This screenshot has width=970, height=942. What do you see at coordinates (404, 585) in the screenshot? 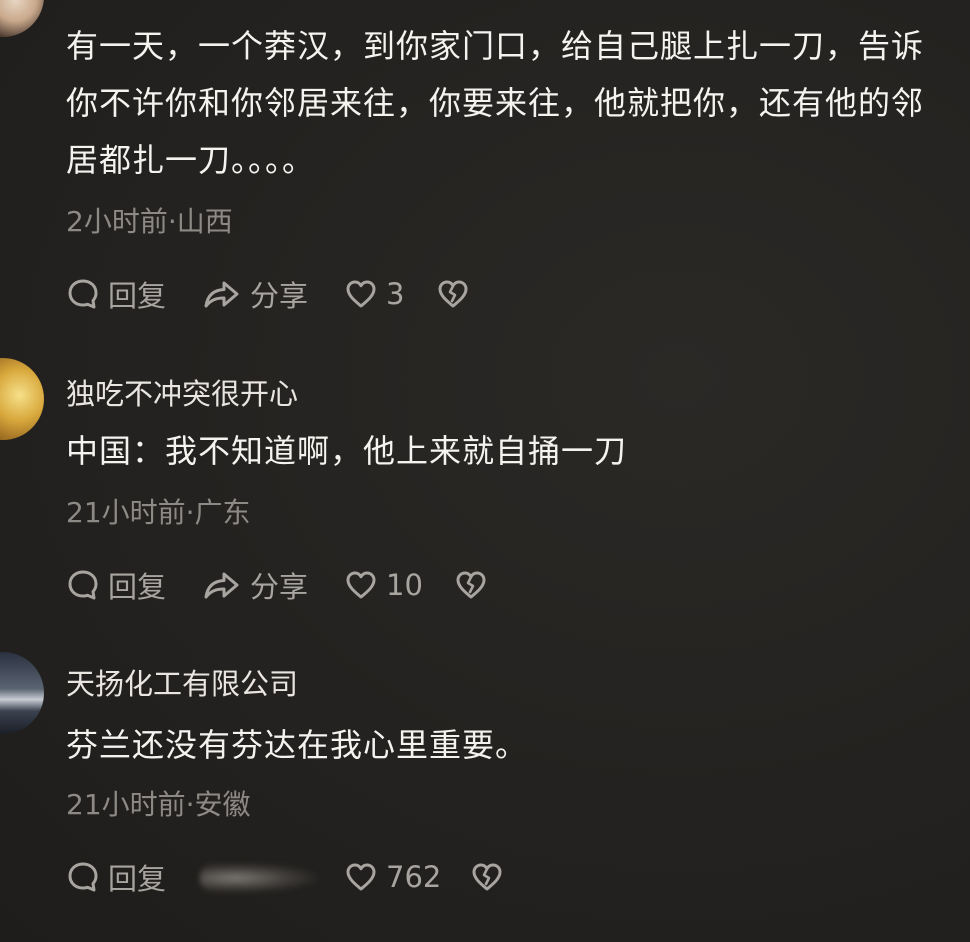
I see `like-count: 10` at bounding box center [404, 585].